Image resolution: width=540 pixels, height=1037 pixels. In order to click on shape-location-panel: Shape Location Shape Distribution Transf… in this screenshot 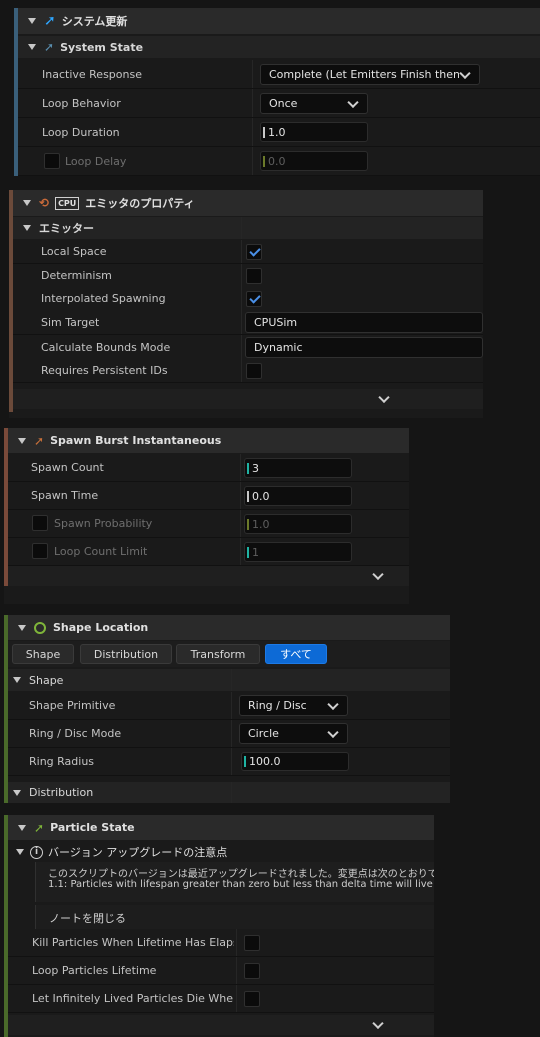, I will do `click(227, 709)`.